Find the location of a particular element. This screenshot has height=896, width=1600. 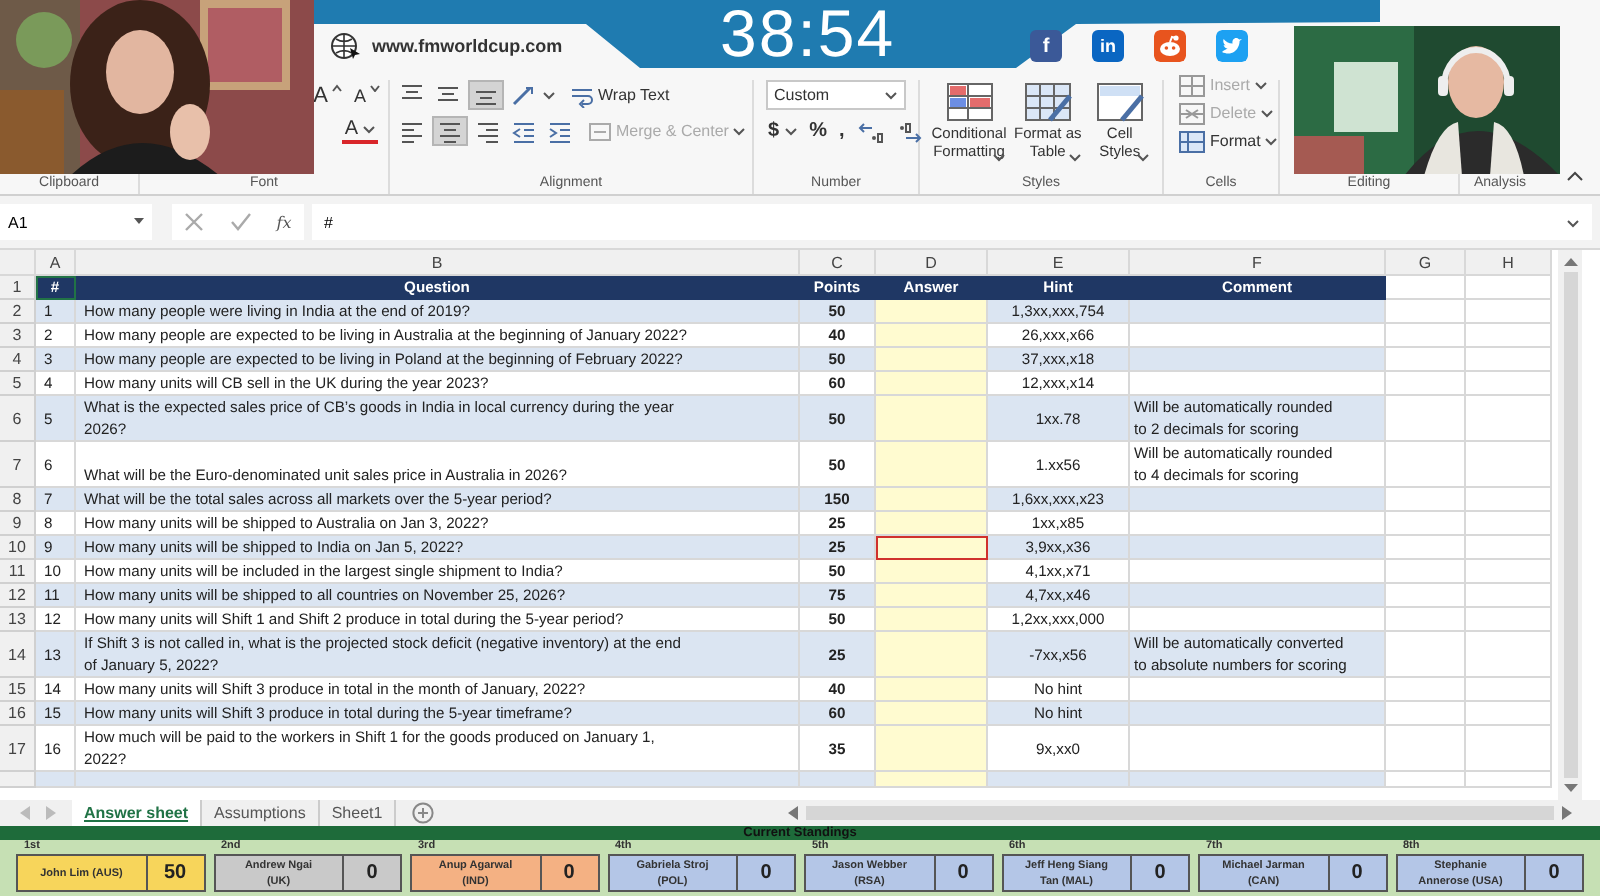

sheet-tab: Answer sheet is located at coordinates (137, 813).